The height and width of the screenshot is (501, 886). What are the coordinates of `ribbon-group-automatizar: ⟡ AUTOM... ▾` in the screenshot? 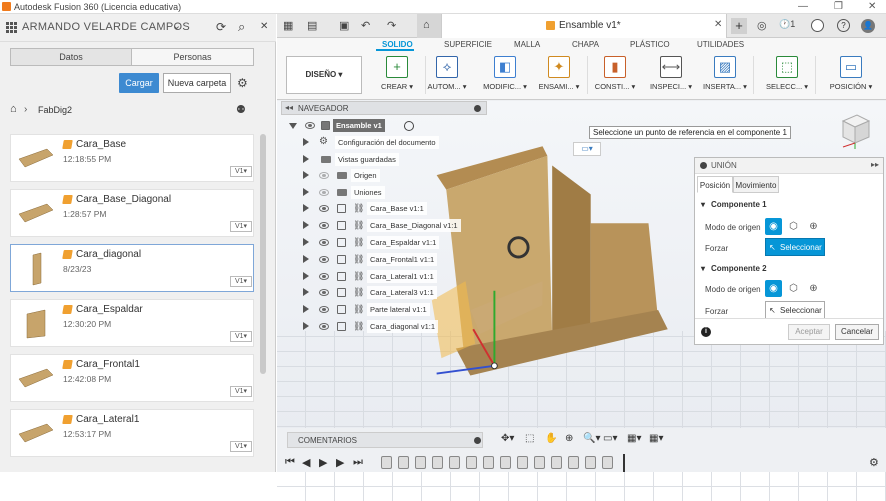 It's located at (447, 74).